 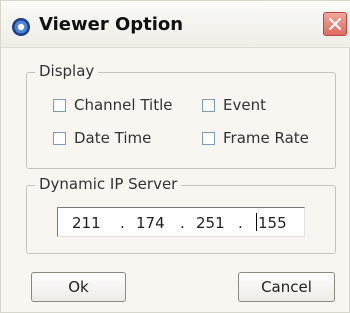 I want to click on ip-address-input: 211 . 174 . 251 . 155, so click(x=181, y=222).